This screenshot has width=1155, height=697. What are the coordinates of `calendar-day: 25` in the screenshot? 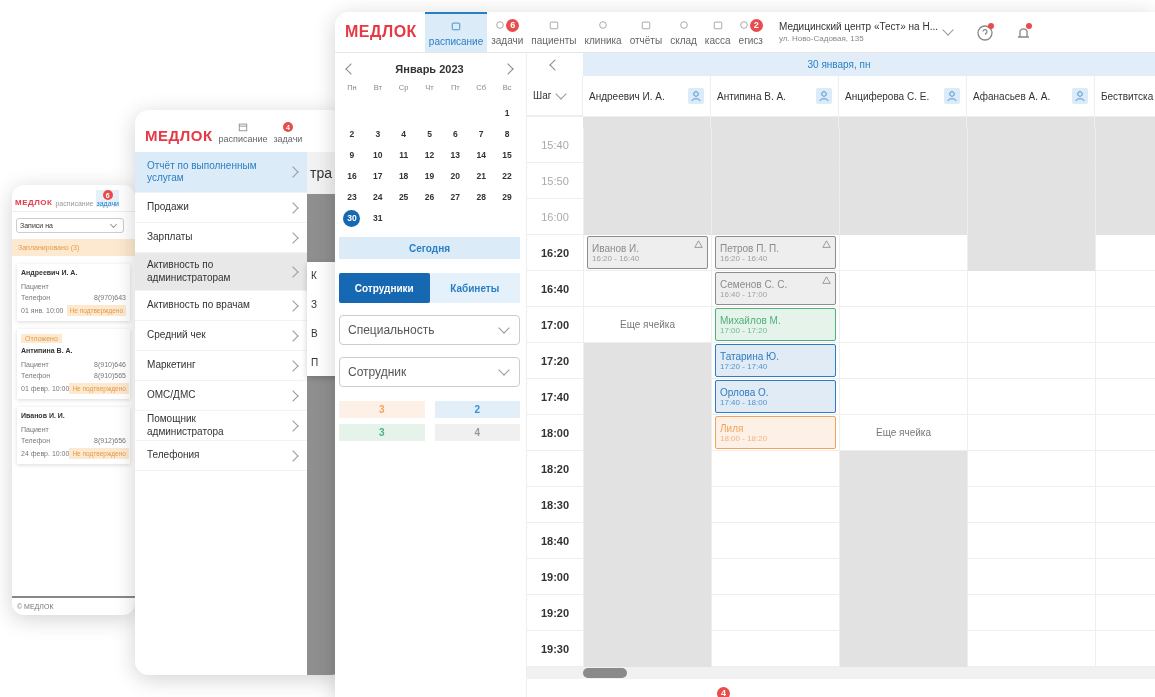 It's located at (403, 197).